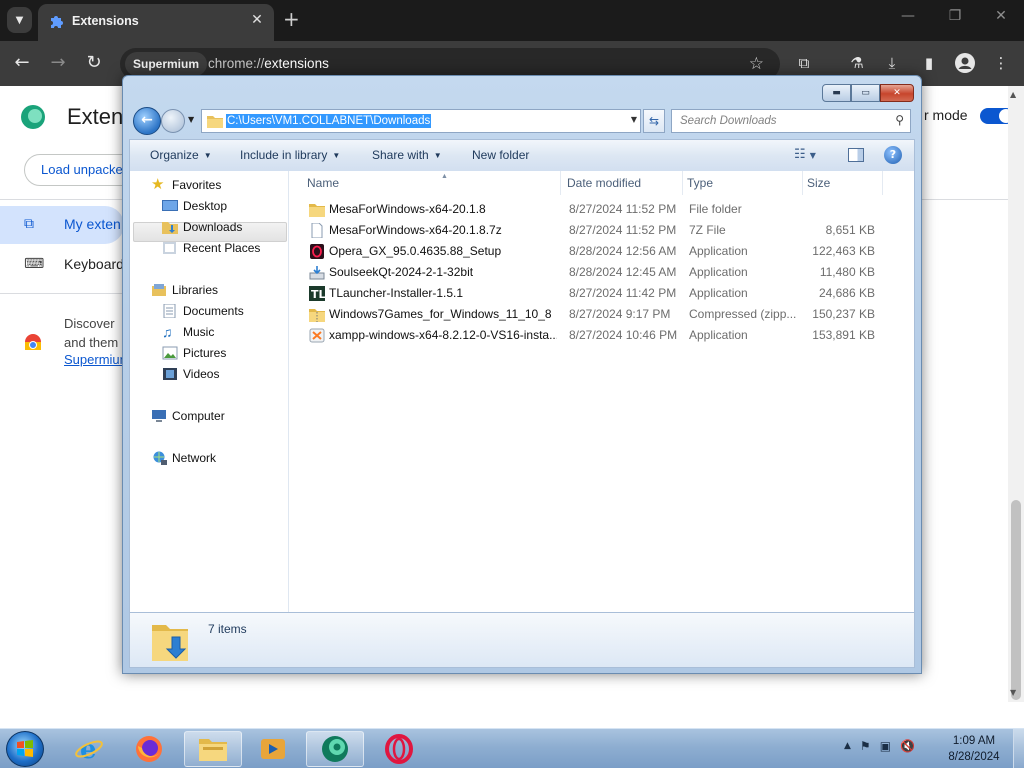  Describe the element at coordinates (147, 121) in the screenshot. I see `dialog-back-icon: ←` at that location.